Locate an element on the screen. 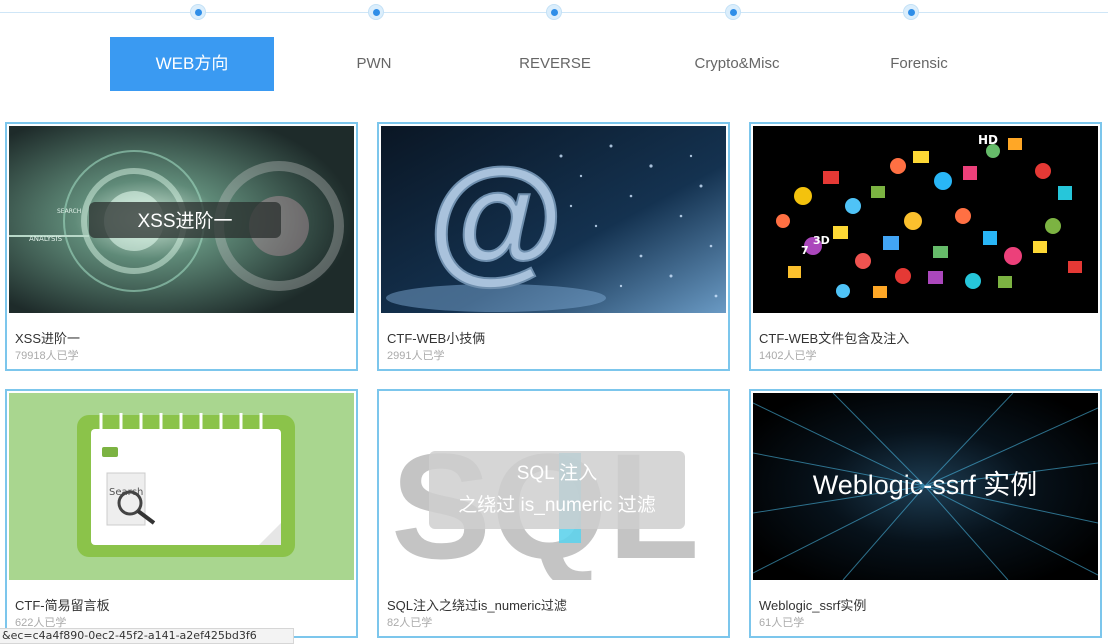 The height and width of the screenshot is (644, 1108). course-title: SQL注入之绕过is_numeric过滤 is located at coordinates (477, 604).